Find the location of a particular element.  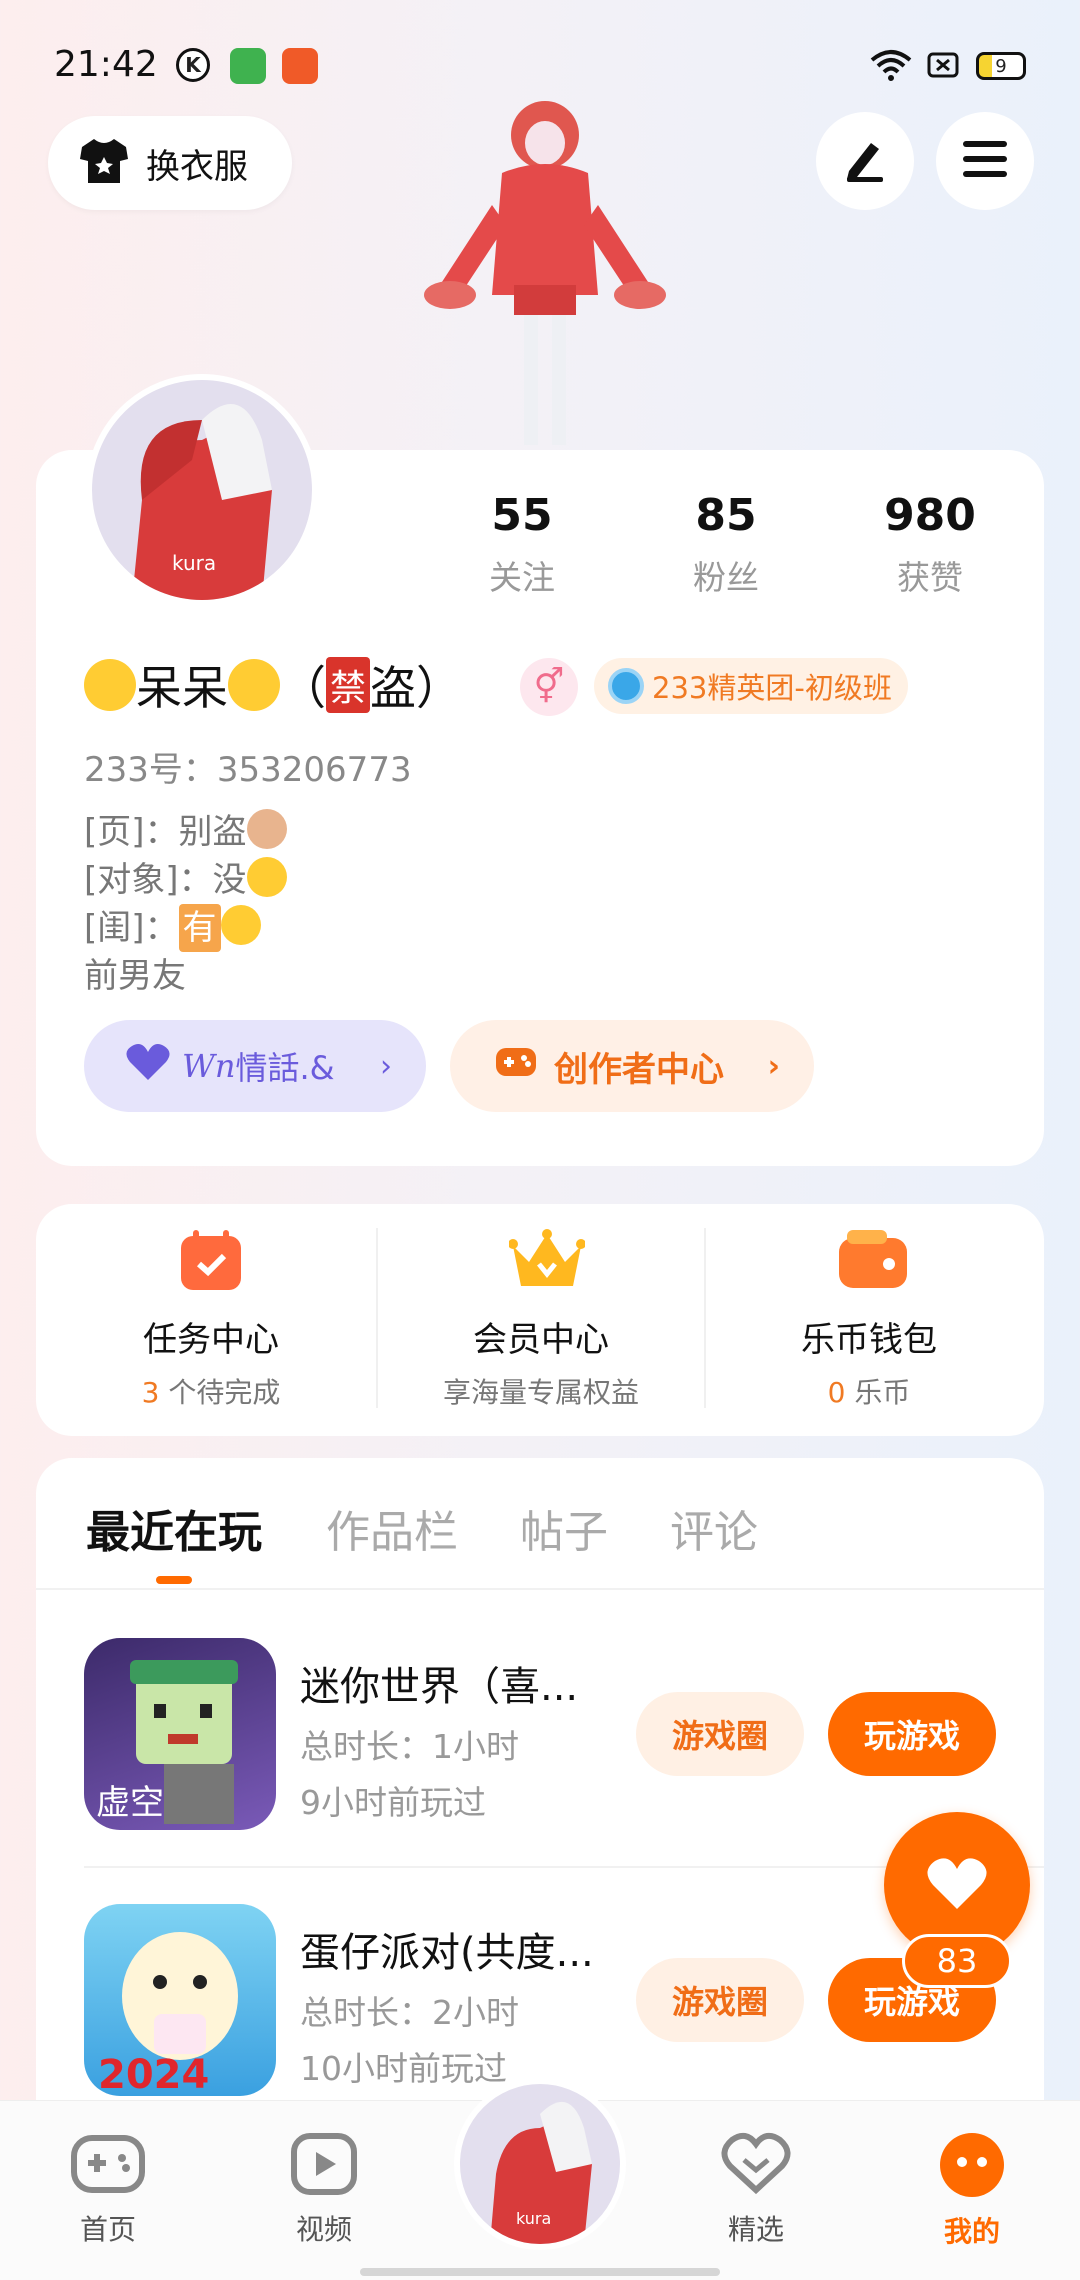

change-outfit-button: 换衣服 is located at coordinates (170, 163).